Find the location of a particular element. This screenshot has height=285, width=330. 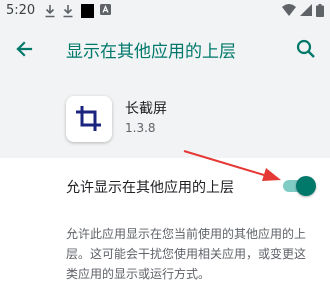

black-square-icon is located at coordinates (87, 11).